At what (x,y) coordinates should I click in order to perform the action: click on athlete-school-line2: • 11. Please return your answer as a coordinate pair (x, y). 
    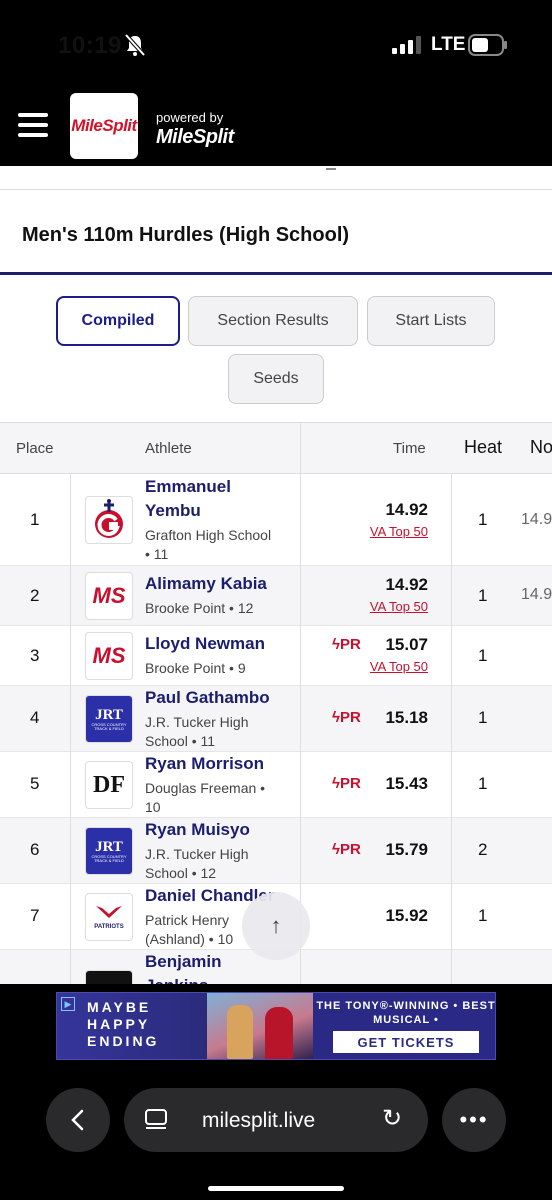
    Looking at the image, I should click on (157, 554).